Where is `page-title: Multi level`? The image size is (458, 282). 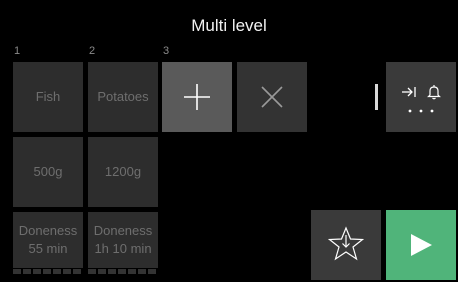
page-title: Multi level is located at coordinates (229, 25).